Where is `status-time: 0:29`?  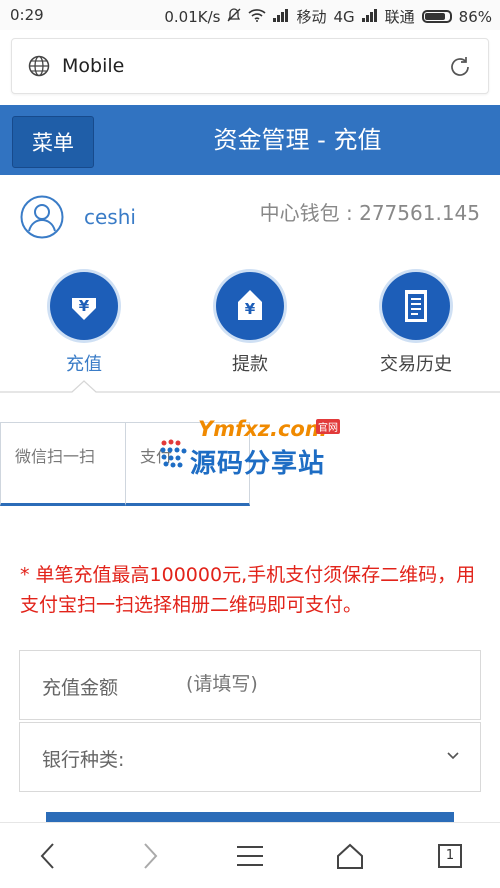
status-time: 0:29 is located at coordinates (27, 15).